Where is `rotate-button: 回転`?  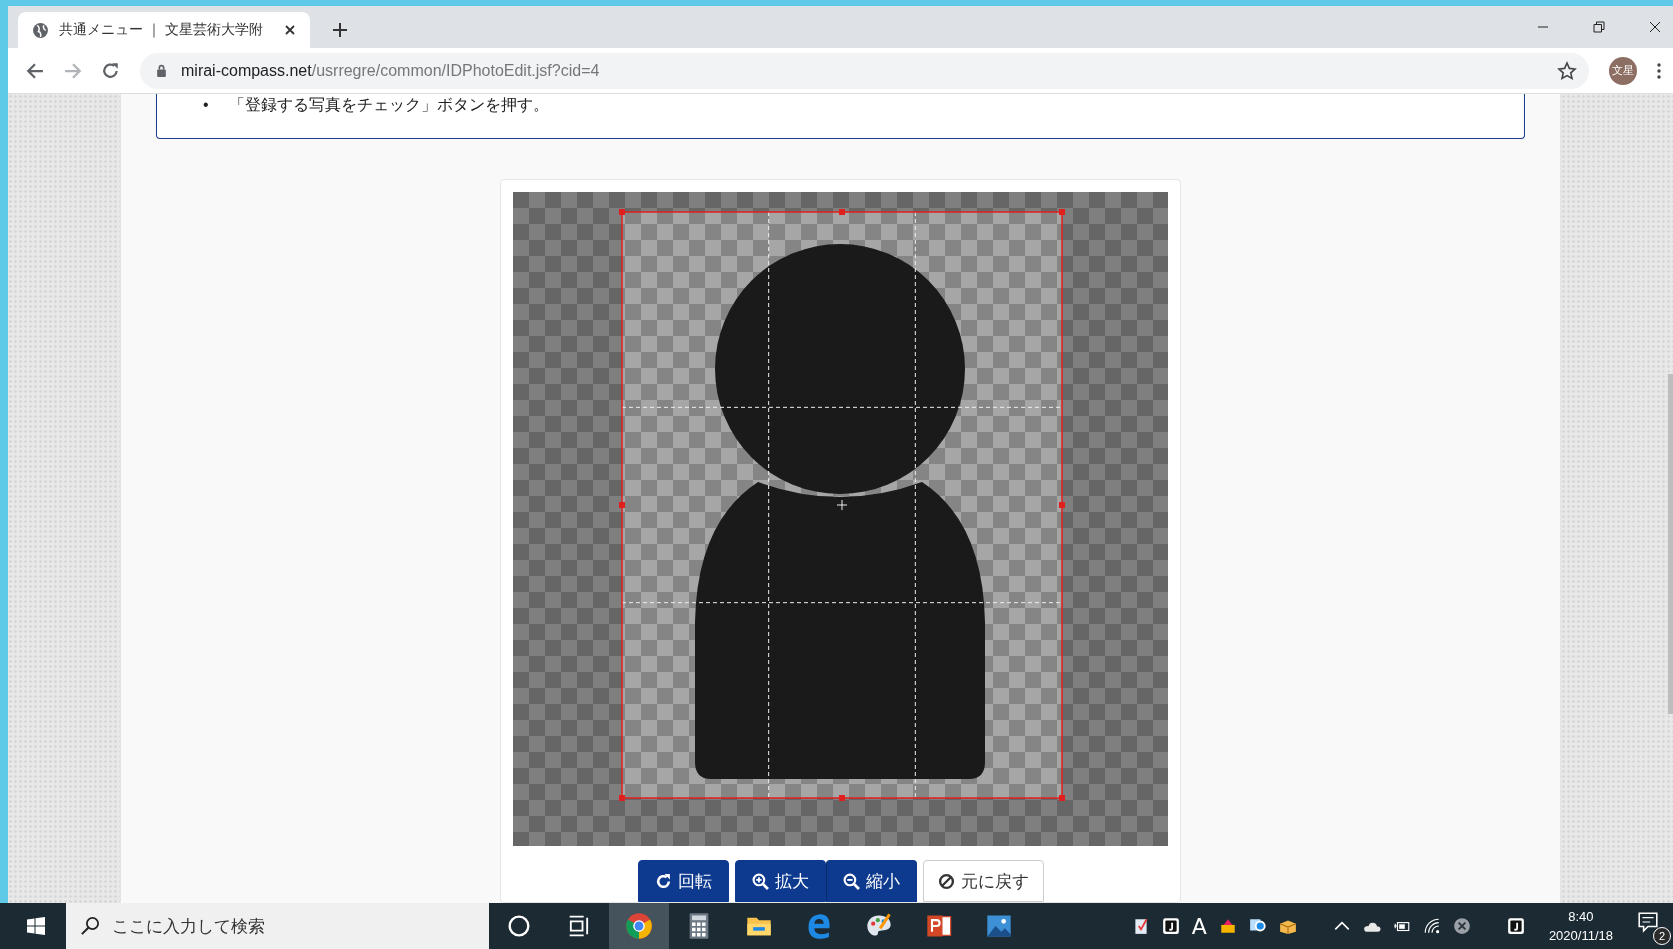
rotate-button: 回転 is located at coordinates (683, 881).